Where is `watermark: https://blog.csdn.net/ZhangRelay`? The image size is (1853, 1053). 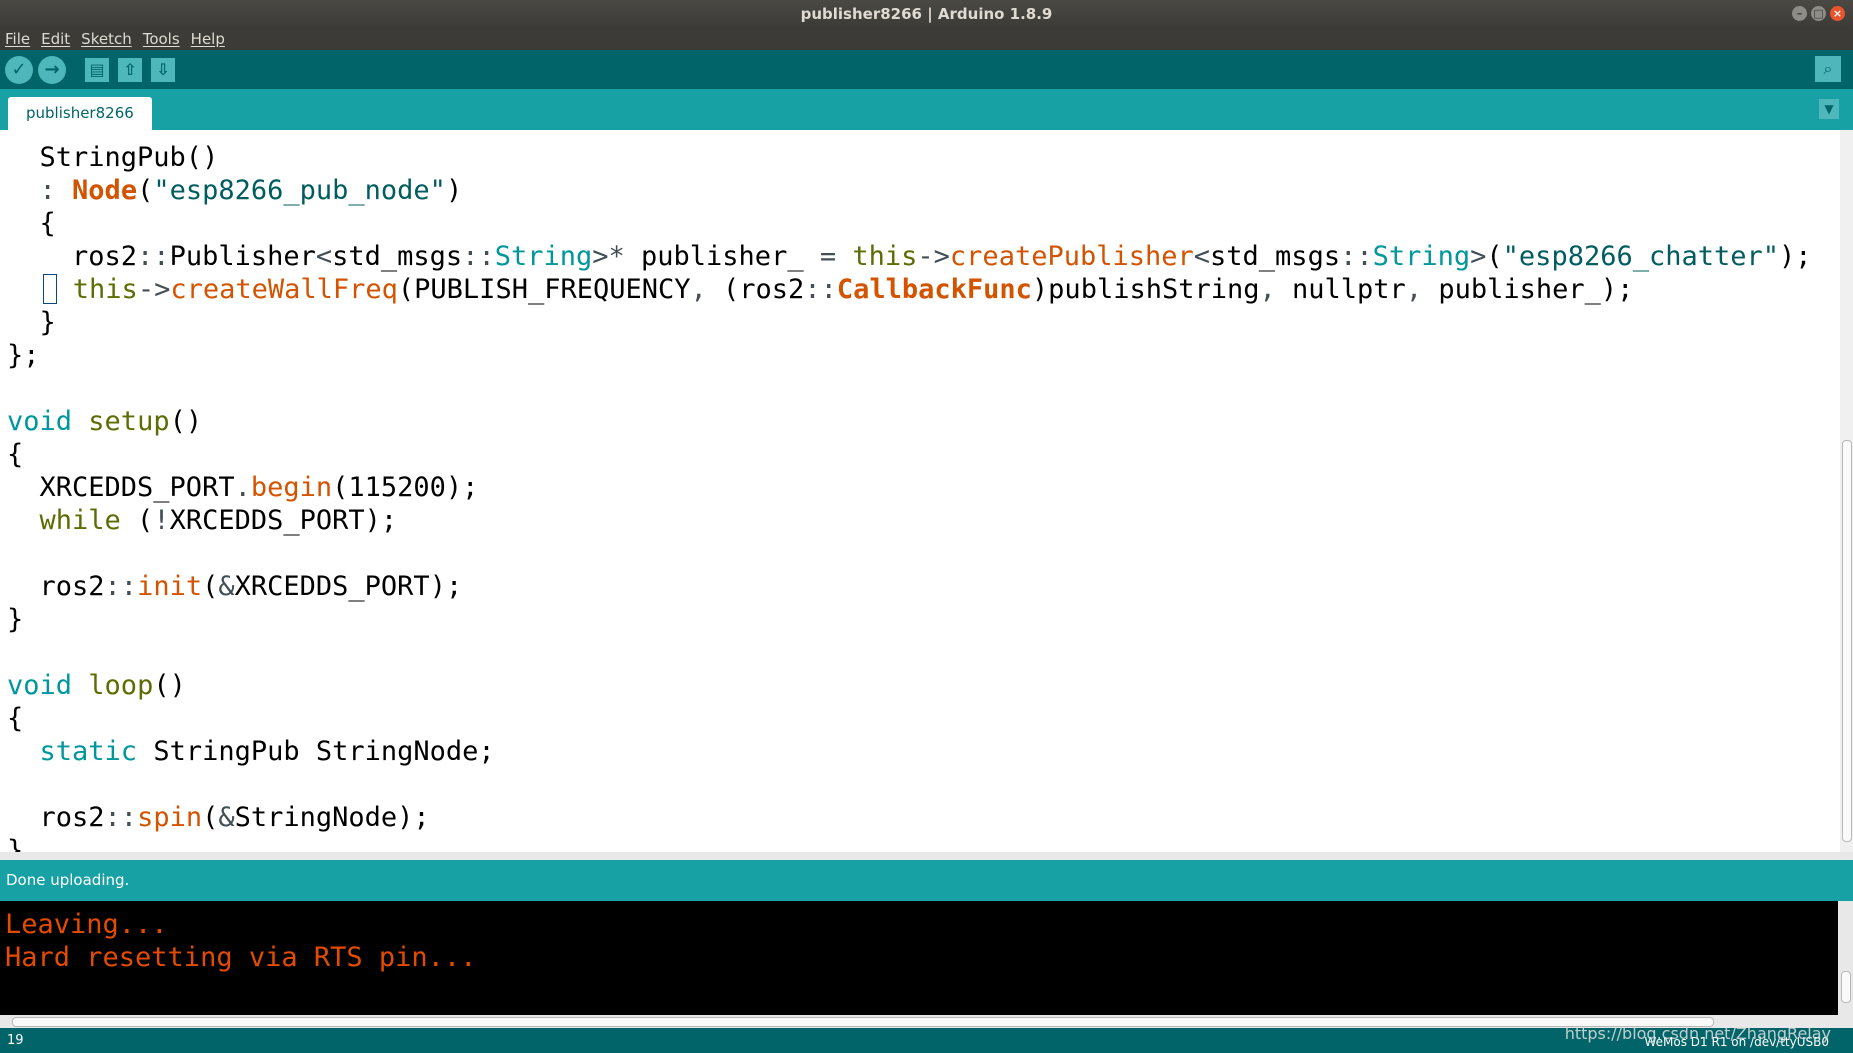 watermark: https://blog.csdn.net/ZhangRelay is located at coordinates (1697, 1033).